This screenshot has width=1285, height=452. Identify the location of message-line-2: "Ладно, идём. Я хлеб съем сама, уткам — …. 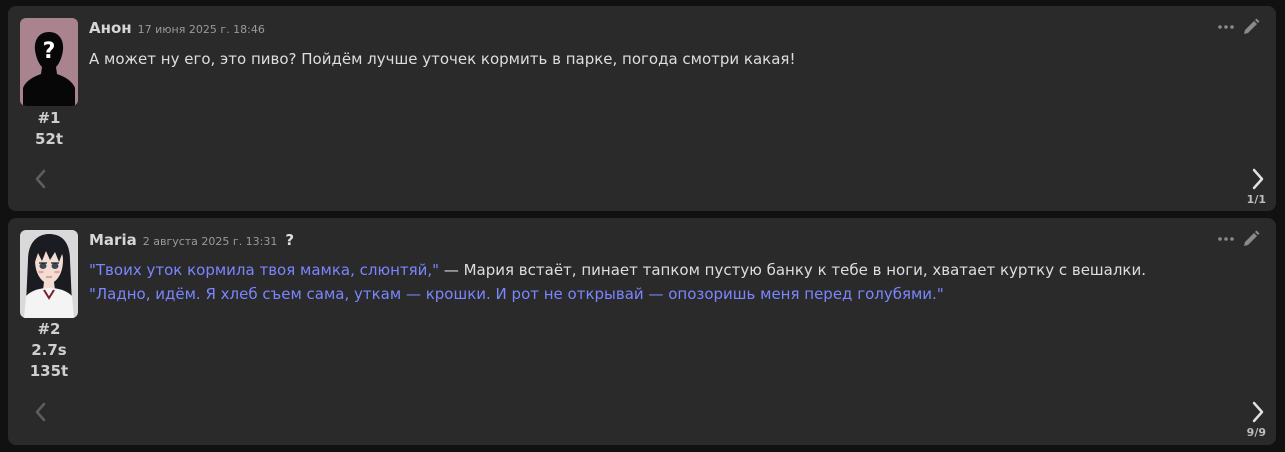
(670, 294).